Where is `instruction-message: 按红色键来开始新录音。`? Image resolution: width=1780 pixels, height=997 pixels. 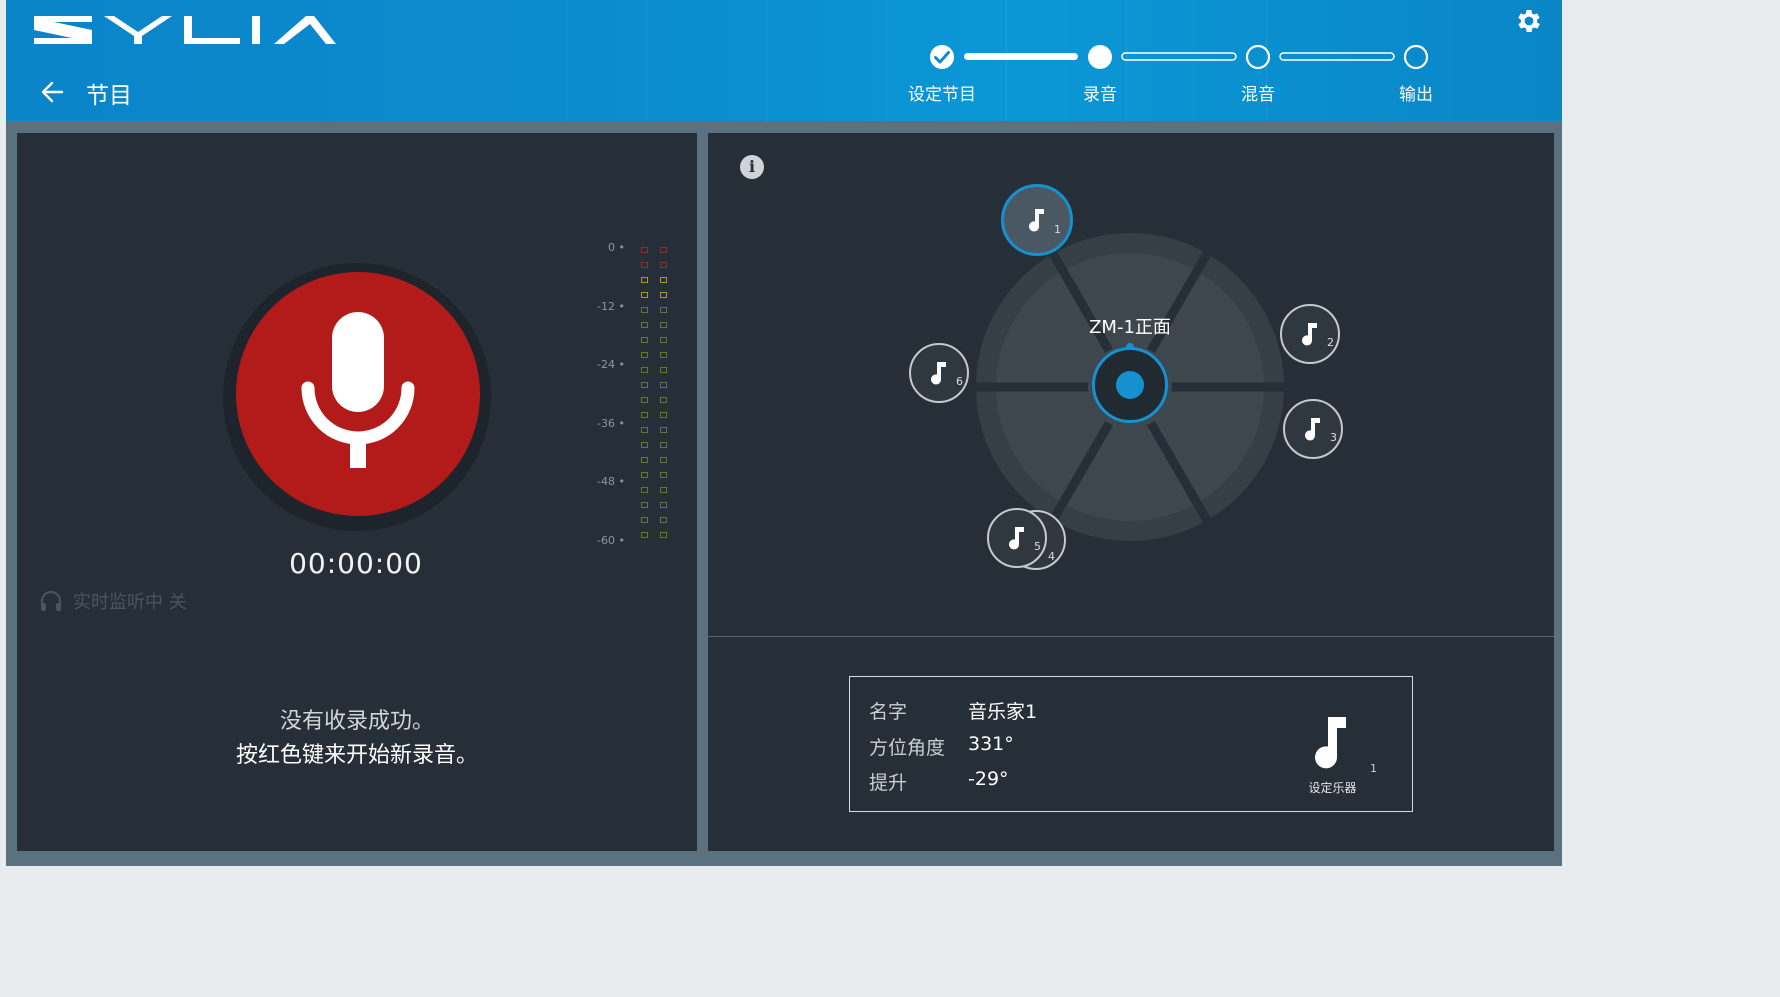
instruction-message: 按红色键来开始新录音。 is located at coordinates (356, 755).